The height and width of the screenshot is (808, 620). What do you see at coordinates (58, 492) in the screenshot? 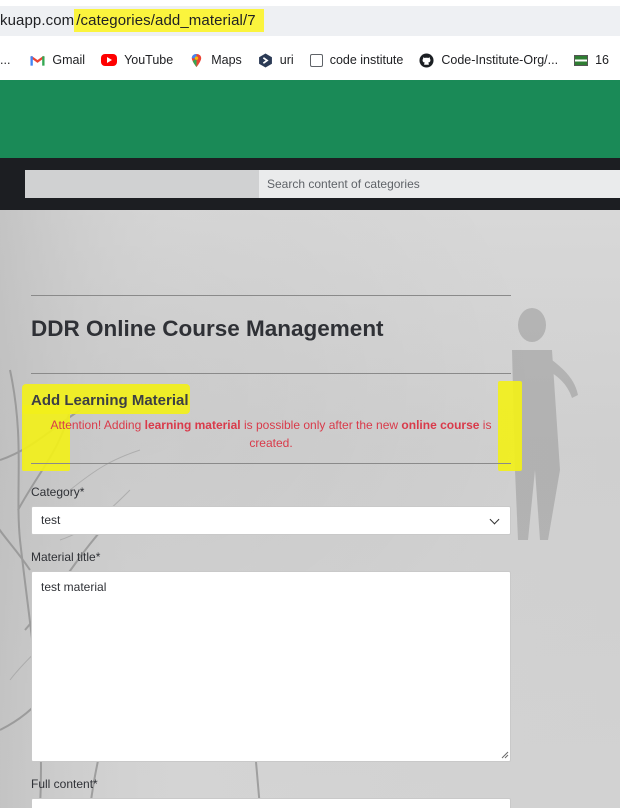
I see `category-label: Category*` at bounding box center [58, 492].